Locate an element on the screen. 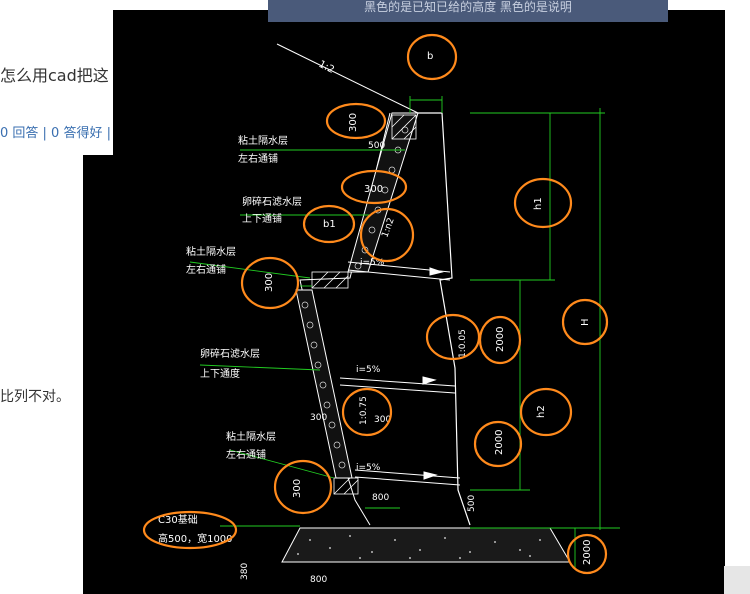 The height and width of the screenshot is (594, 750). annot-2000-upper: 2000 is located at coordinates (500, 339).